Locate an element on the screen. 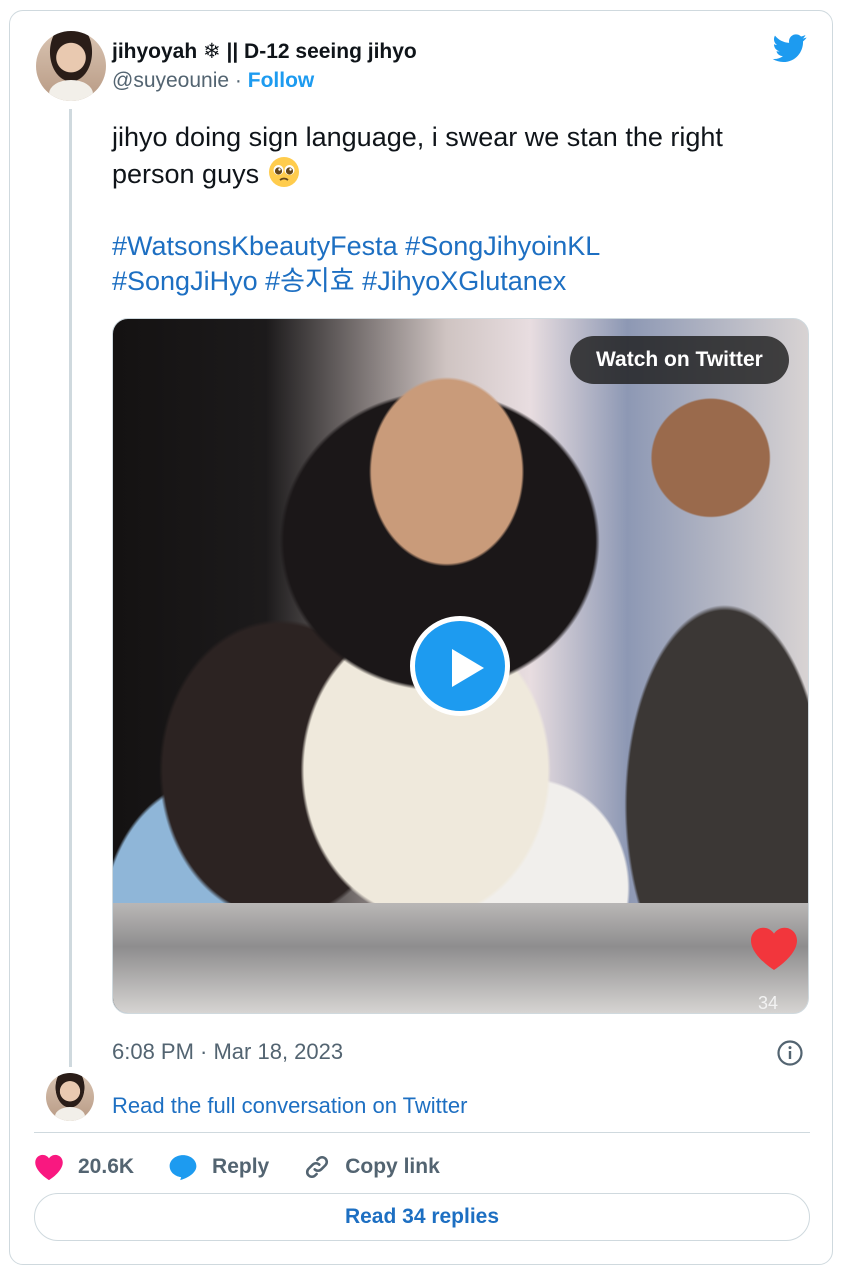 Image resolution: width=842 pixels, height=1276 pixels. author-display-name: jihyoyah ❄ || D-12 seeing jihyo is located at coordinates (264, 51).